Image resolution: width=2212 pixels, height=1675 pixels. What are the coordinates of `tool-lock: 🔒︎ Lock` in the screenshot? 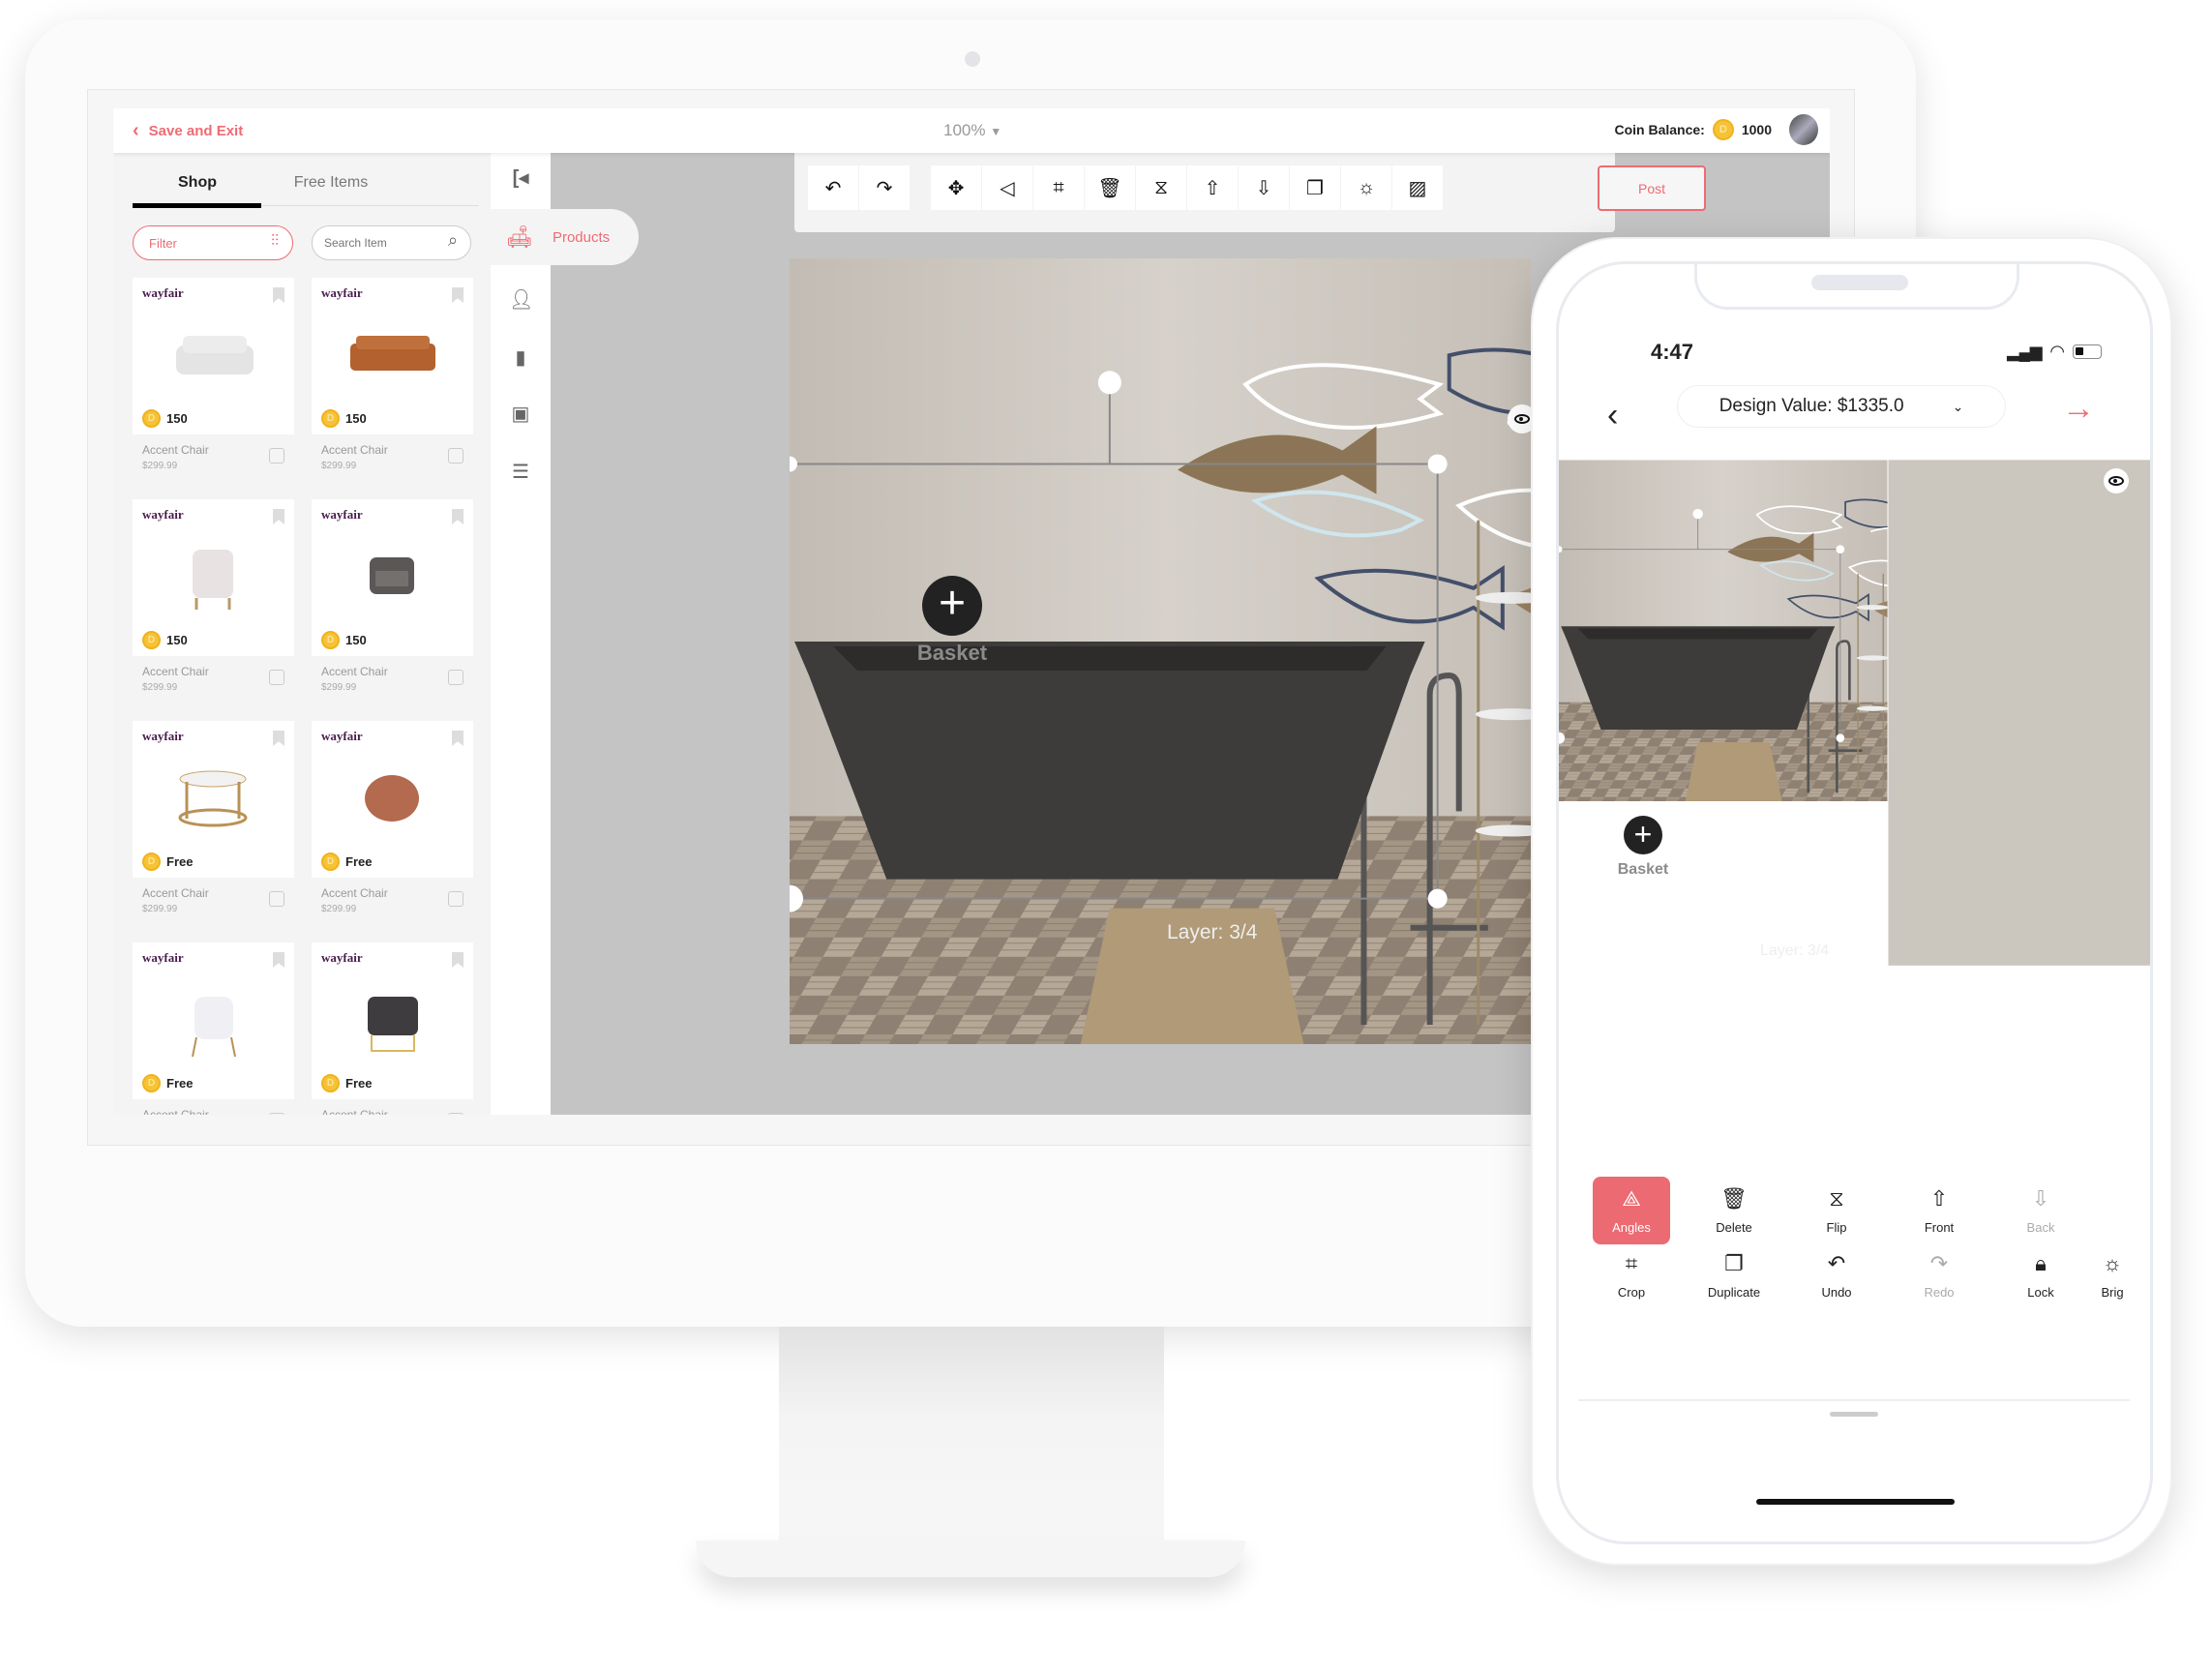 It's located at (2040, 1275).